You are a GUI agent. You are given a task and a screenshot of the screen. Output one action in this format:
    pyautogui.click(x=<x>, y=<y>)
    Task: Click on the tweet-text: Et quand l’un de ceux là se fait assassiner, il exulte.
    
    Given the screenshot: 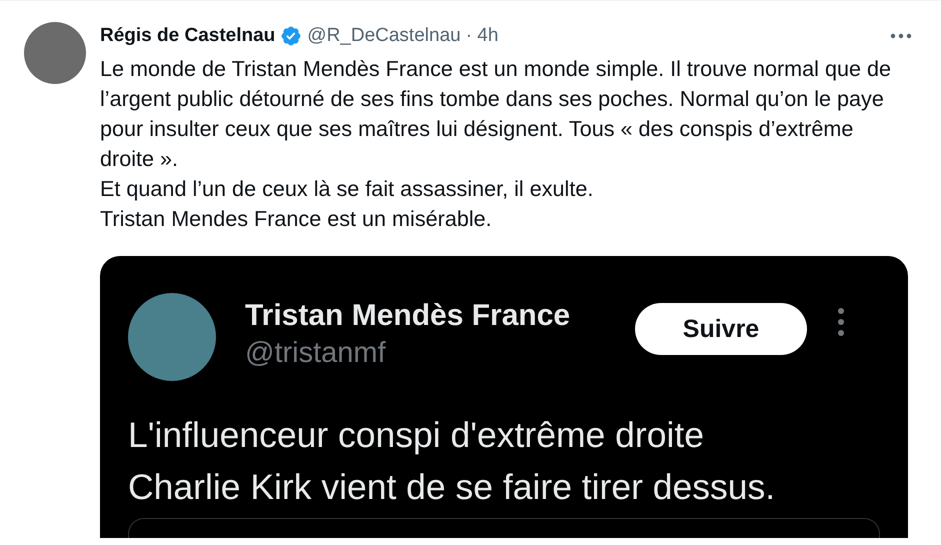 What is the action you would take?
    pyautogui.click(x=347, y=189)
    